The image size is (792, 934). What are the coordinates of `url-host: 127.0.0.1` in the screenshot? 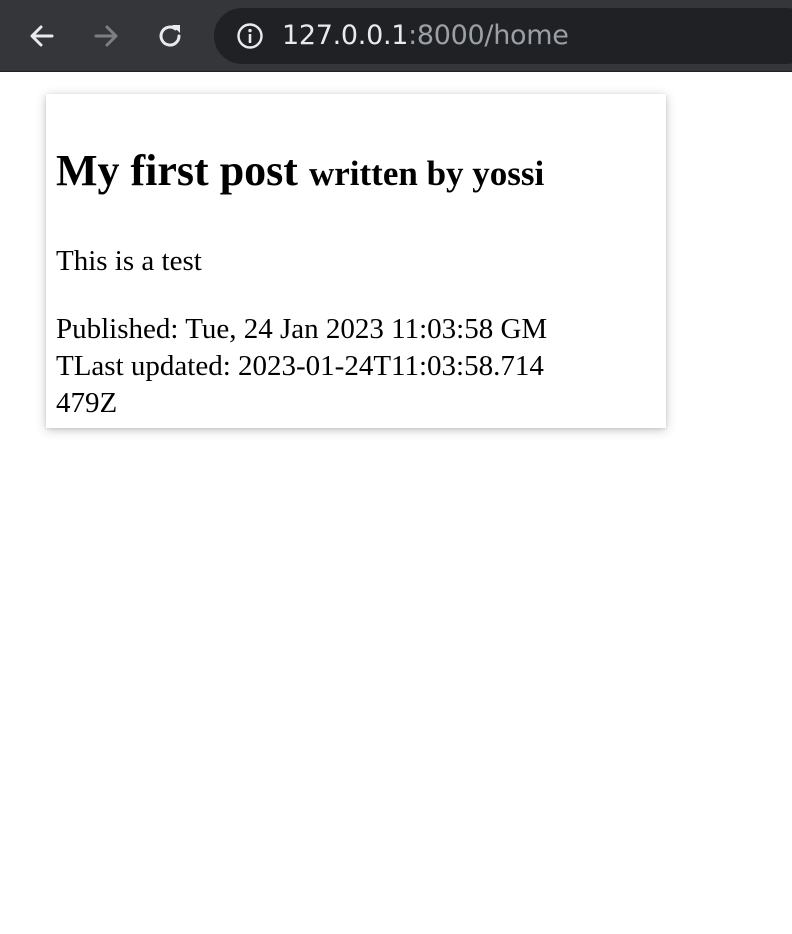 It's located at (345, 35).